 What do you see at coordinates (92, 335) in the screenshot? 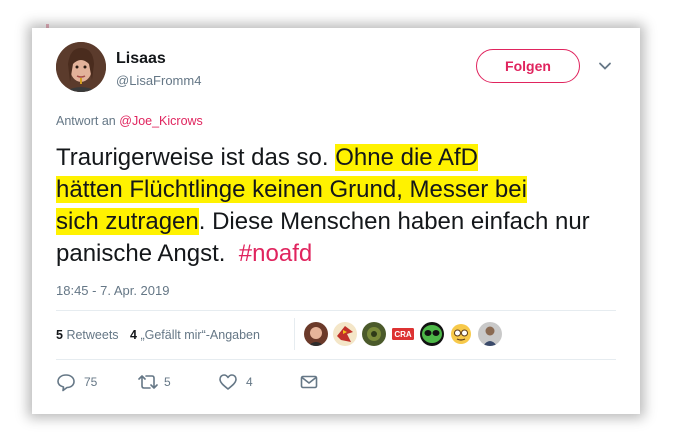
I see `retweets-stat-label: Retweets` at bounding box center [92, 335].